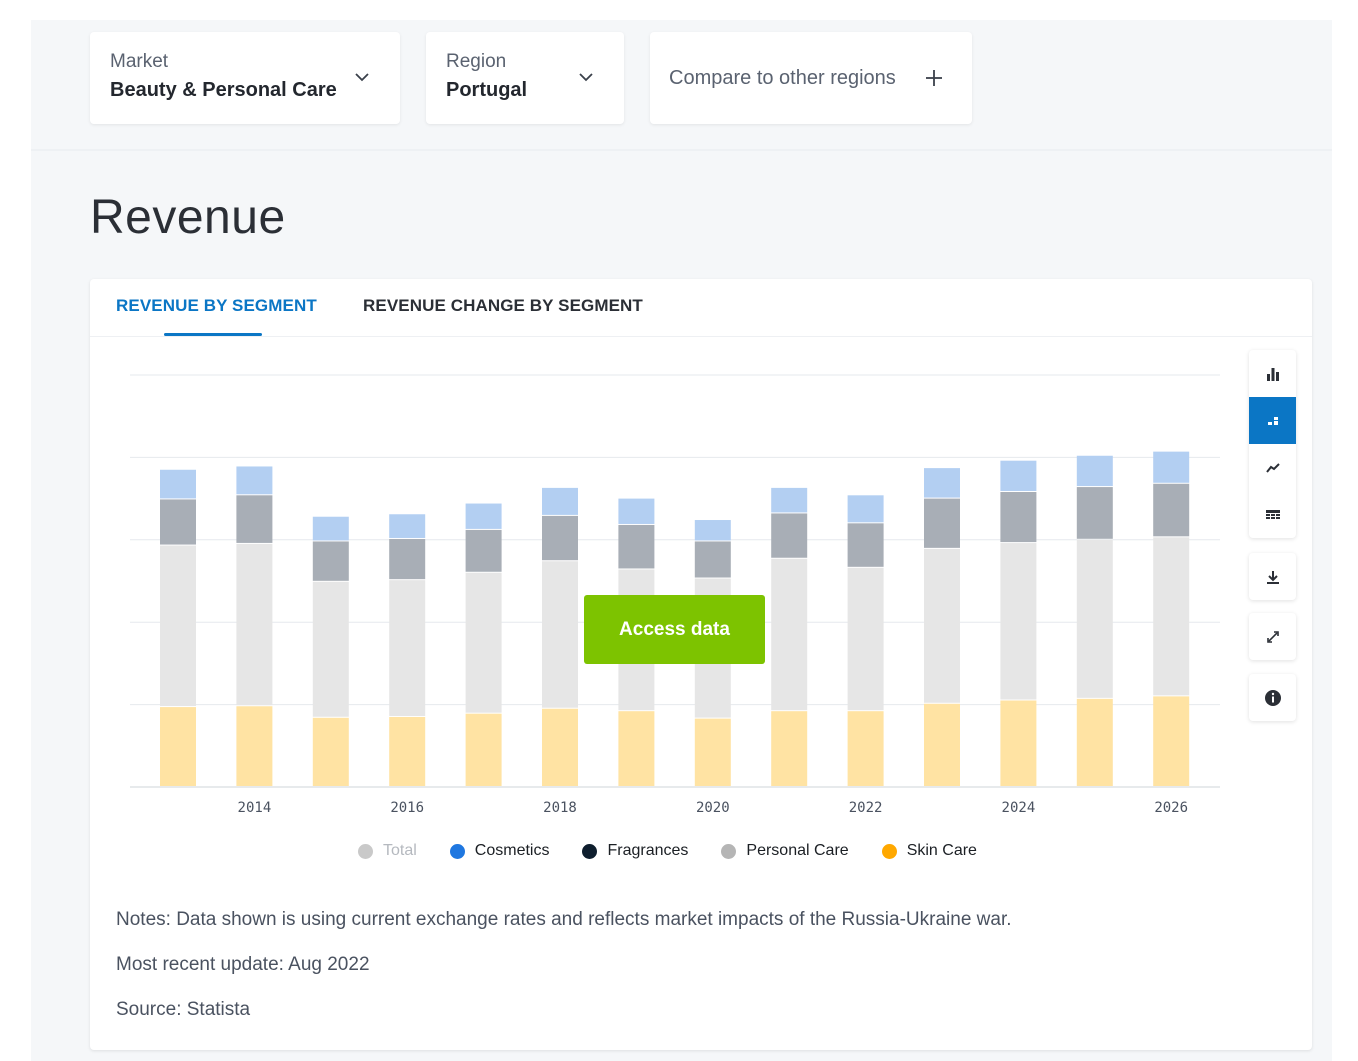 This screenshot has width=1358, height=1061. What do you see at coordinates (400, 850) in the screenshot?
I see `legend-label: Total` at bounding box center [400, 850].